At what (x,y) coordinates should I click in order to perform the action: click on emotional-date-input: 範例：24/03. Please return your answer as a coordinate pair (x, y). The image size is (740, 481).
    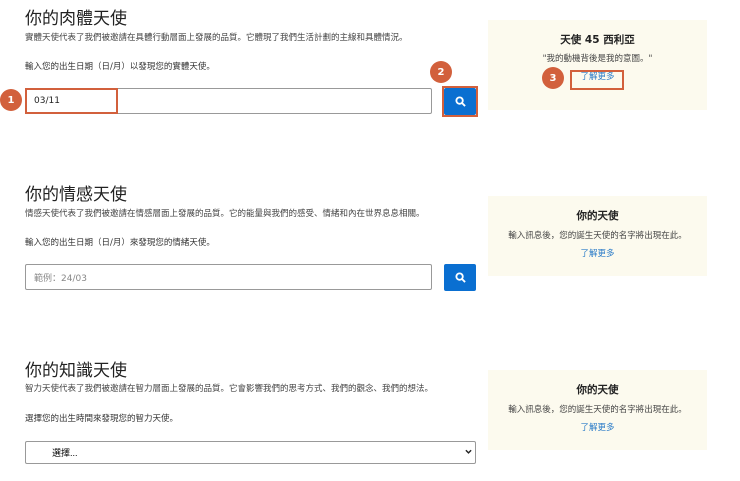
    Looking at the image, I should click on (228, 277).